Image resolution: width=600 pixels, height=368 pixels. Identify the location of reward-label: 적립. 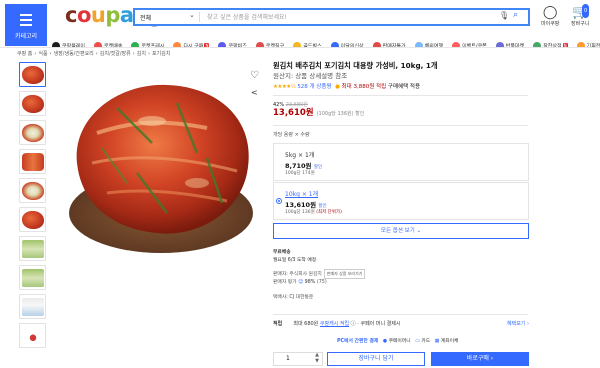
(278, 324).